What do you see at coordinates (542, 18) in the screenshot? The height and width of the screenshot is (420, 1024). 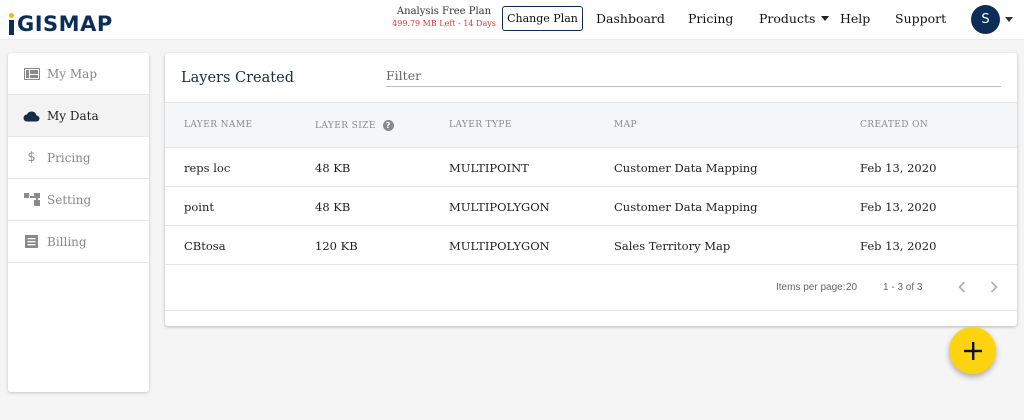 I see `change-plan-button: Change Plan` at bounding box center [542, 18].